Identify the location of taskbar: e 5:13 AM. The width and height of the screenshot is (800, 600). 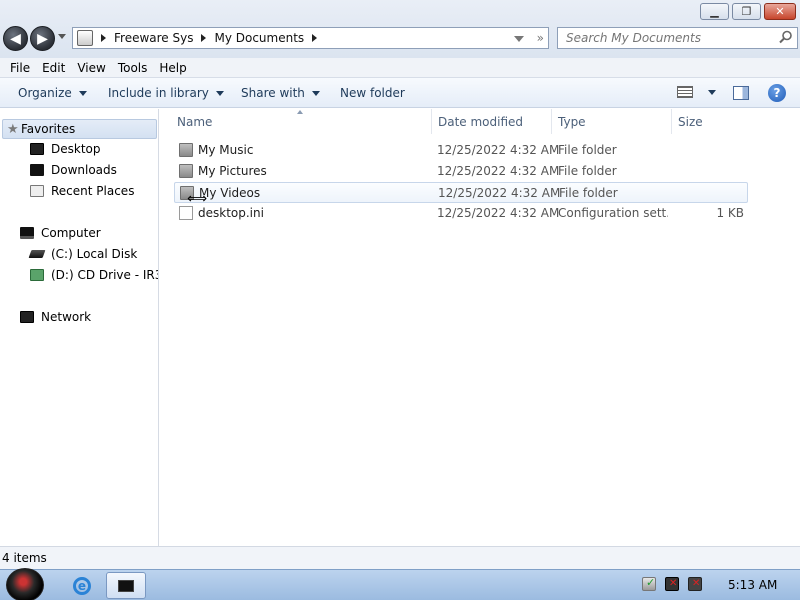
(400, 584).